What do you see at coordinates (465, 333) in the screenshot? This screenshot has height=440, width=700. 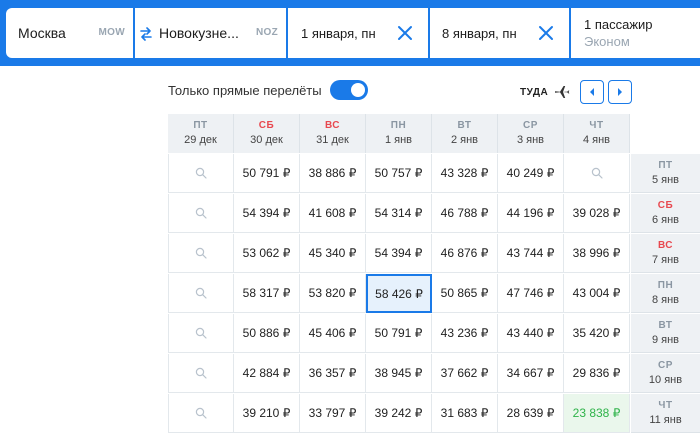 I see `price-cell: 43 236 ₽` at bounding box center [465, 333].